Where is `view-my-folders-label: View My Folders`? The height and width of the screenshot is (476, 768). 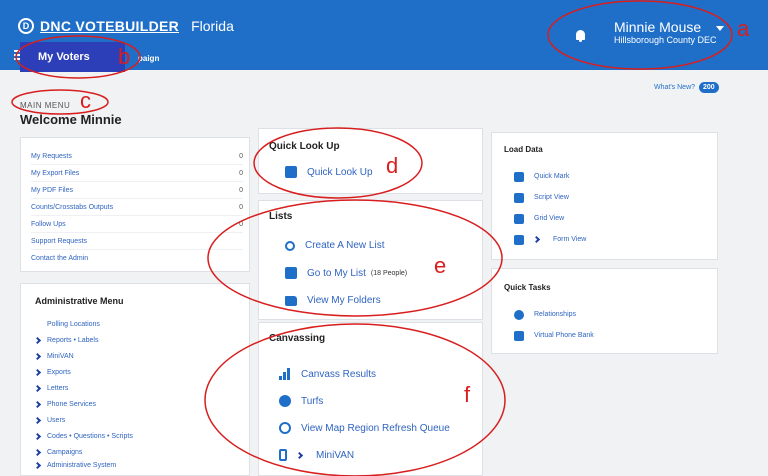
view-my-folders-label: View My Folders is located at coordinates (344, 300).